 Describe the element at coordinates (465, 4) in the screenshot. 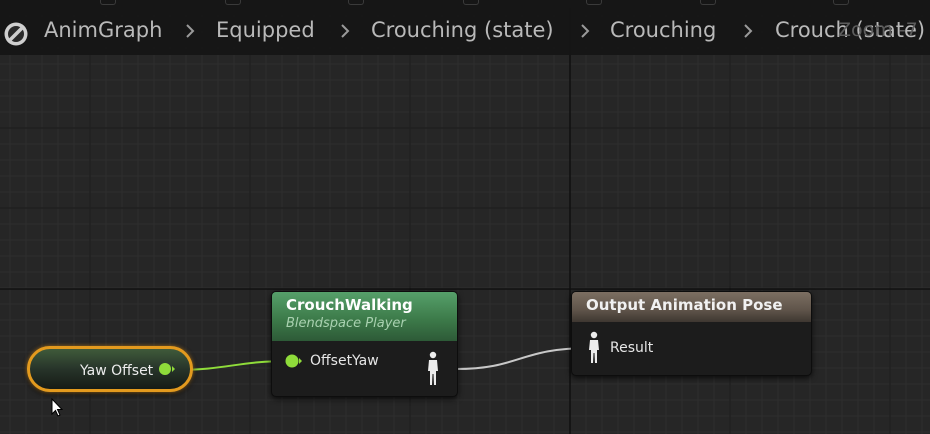

I see `top-tab-strip` at that location.